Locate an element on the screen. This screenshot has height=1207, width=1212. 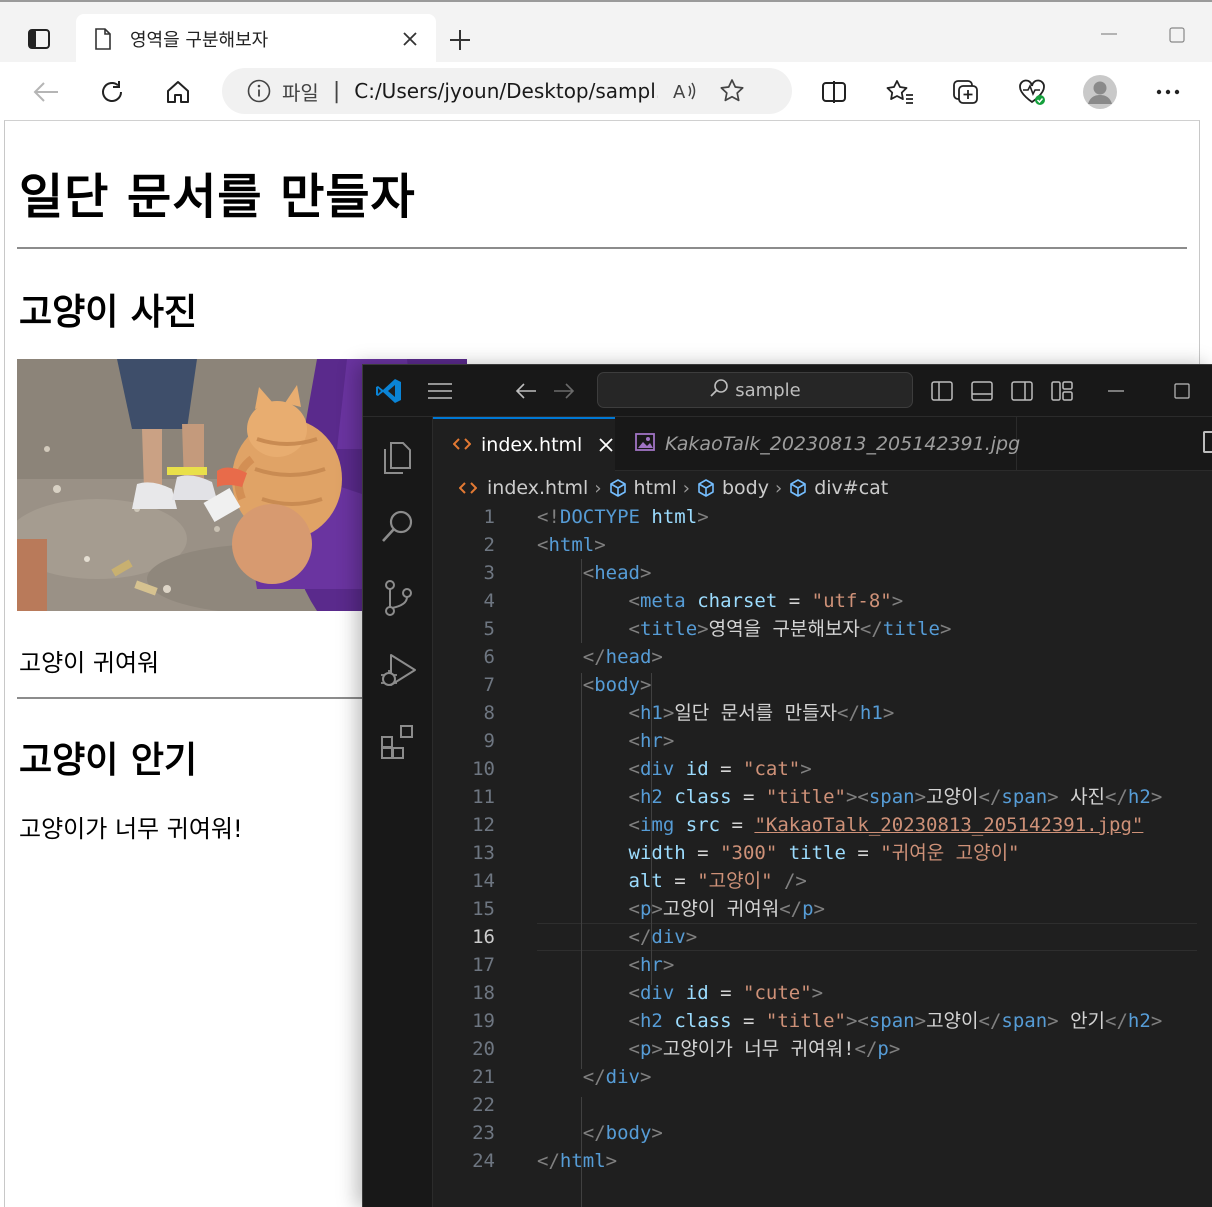
code-line: 7 <body> is located at coordinates (567, 685).